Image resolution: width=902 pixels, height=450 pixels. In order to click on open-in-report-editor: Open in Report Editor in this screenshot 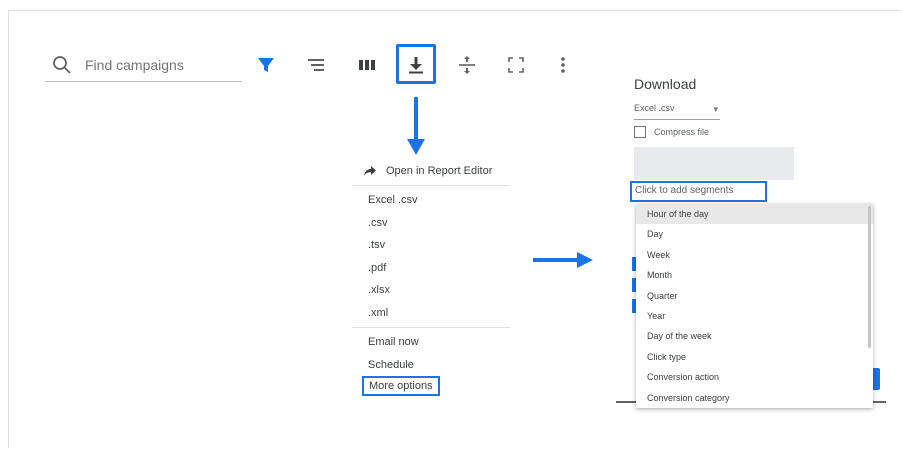, I will do `click(431, 171)`.